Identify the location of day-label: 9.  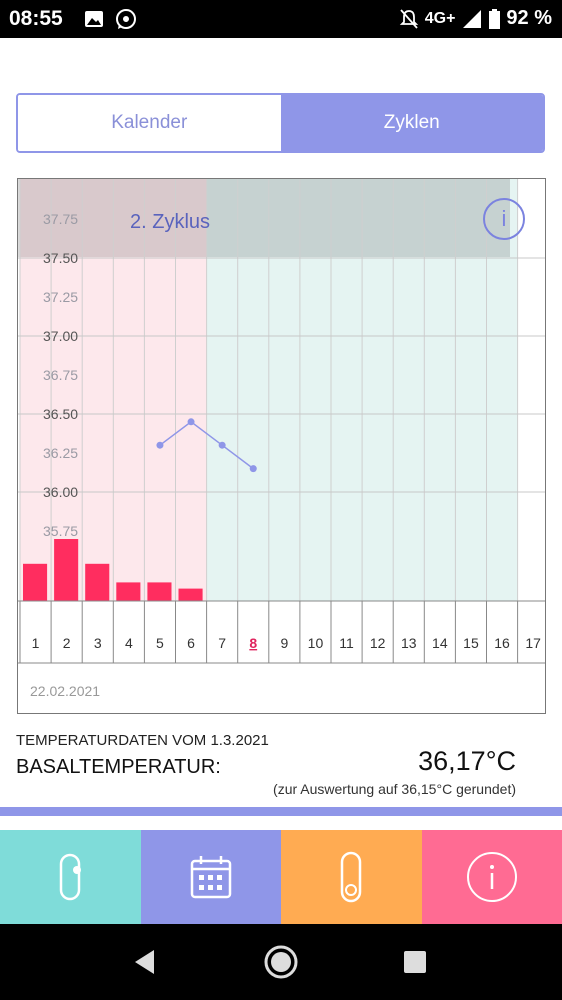
(284, 643).